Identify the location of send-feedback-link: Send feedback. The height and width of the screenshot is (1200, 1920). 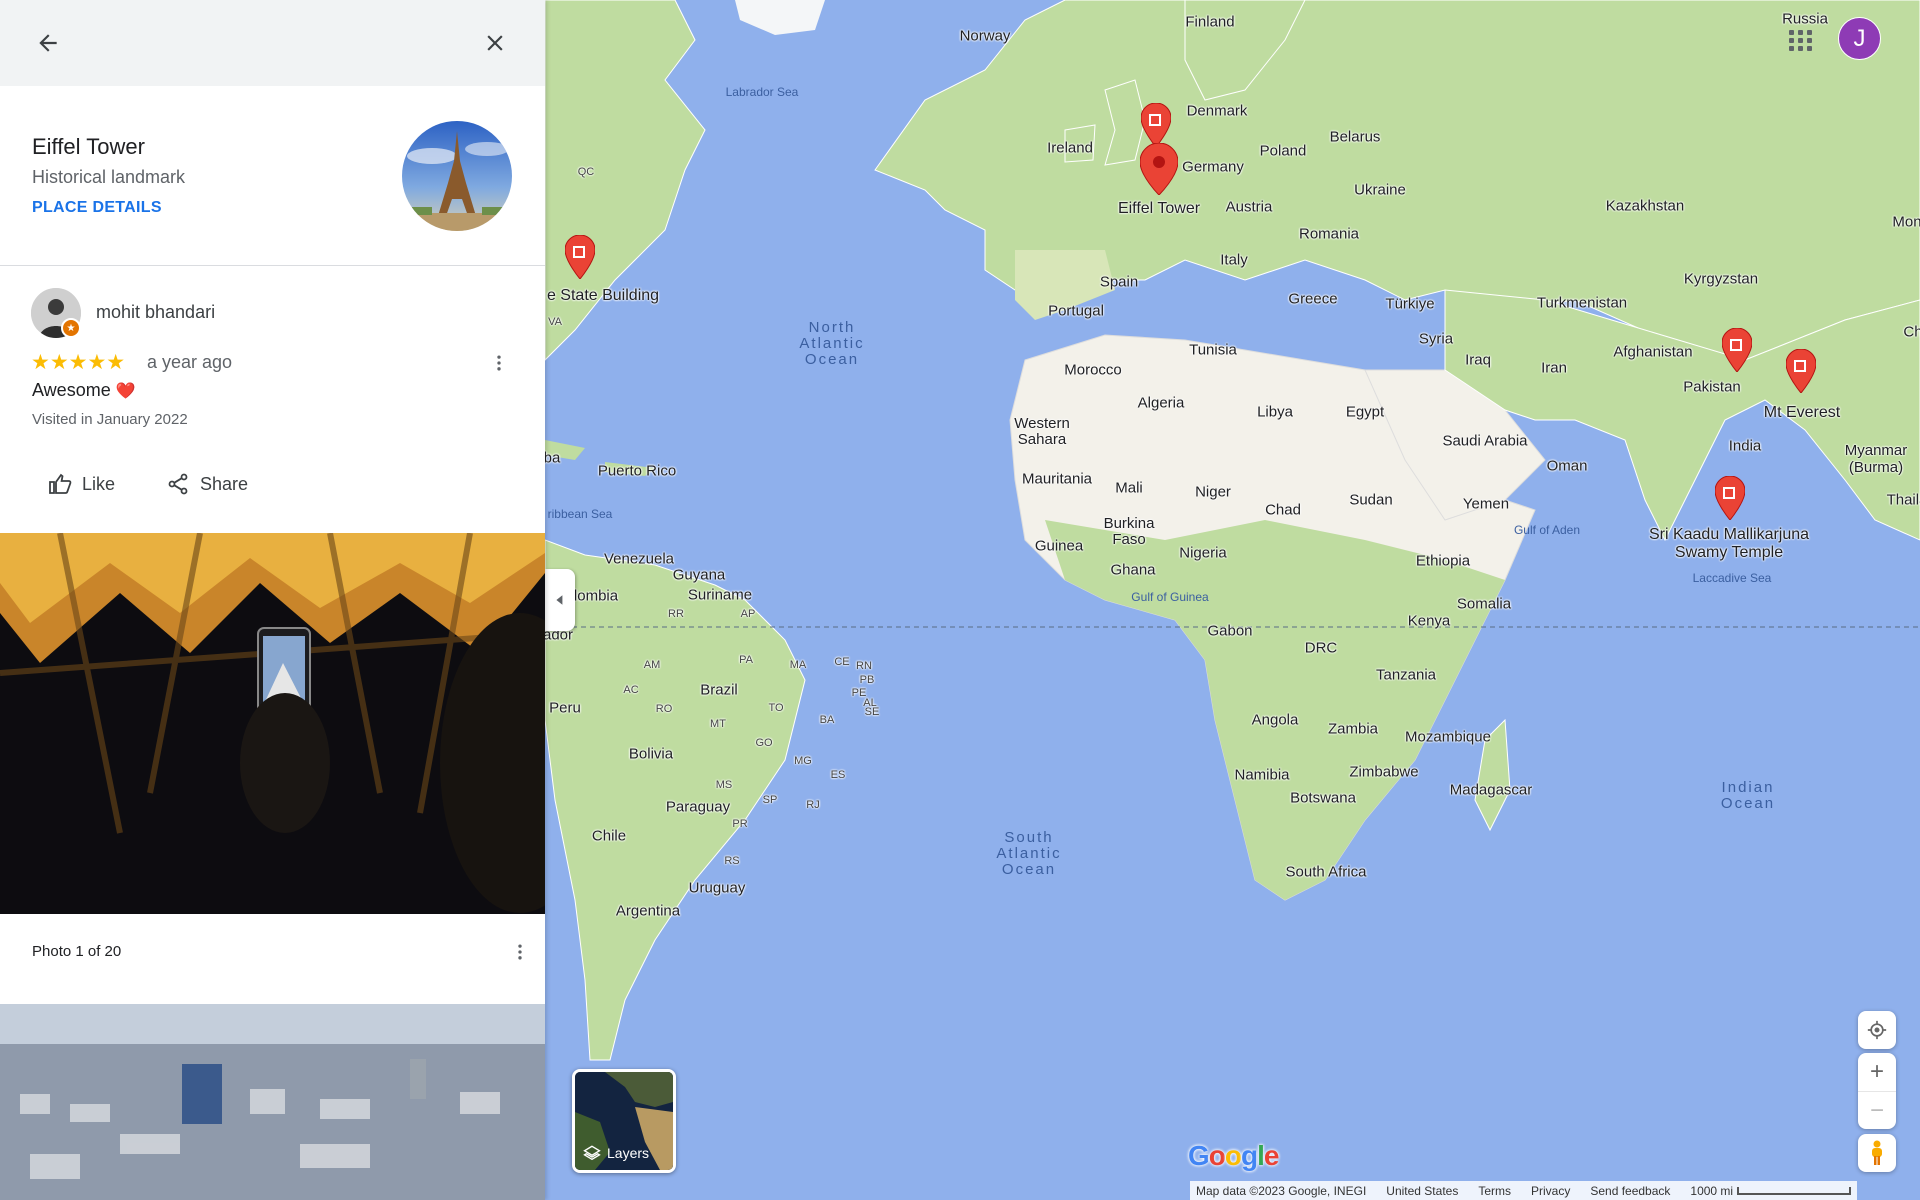
(1630, 1191).